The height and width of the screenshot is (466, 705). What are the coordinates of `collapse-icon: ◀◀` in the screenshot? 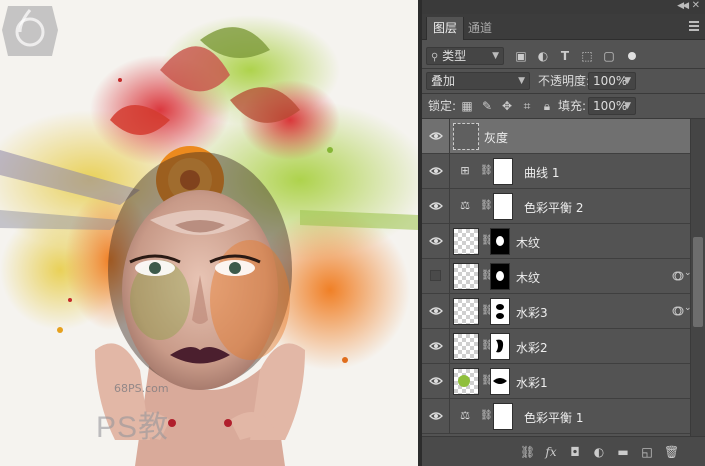 It's located at (683, 6).